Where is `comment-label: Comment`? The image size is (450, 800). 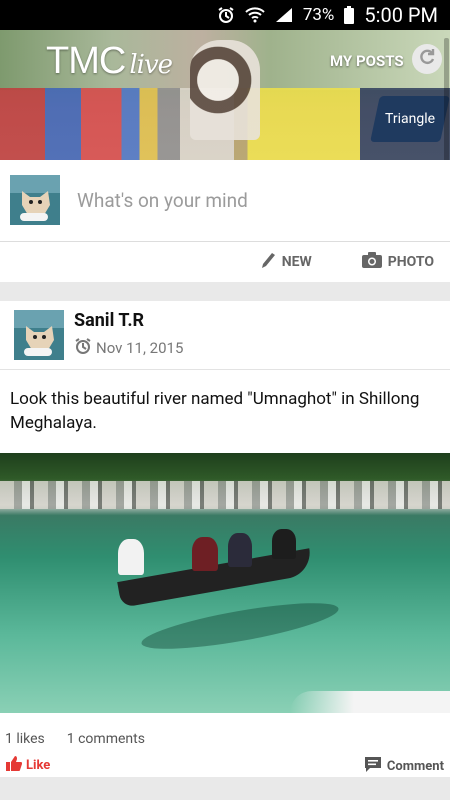 comment-label: Comment is located at coordinates (415, 766).